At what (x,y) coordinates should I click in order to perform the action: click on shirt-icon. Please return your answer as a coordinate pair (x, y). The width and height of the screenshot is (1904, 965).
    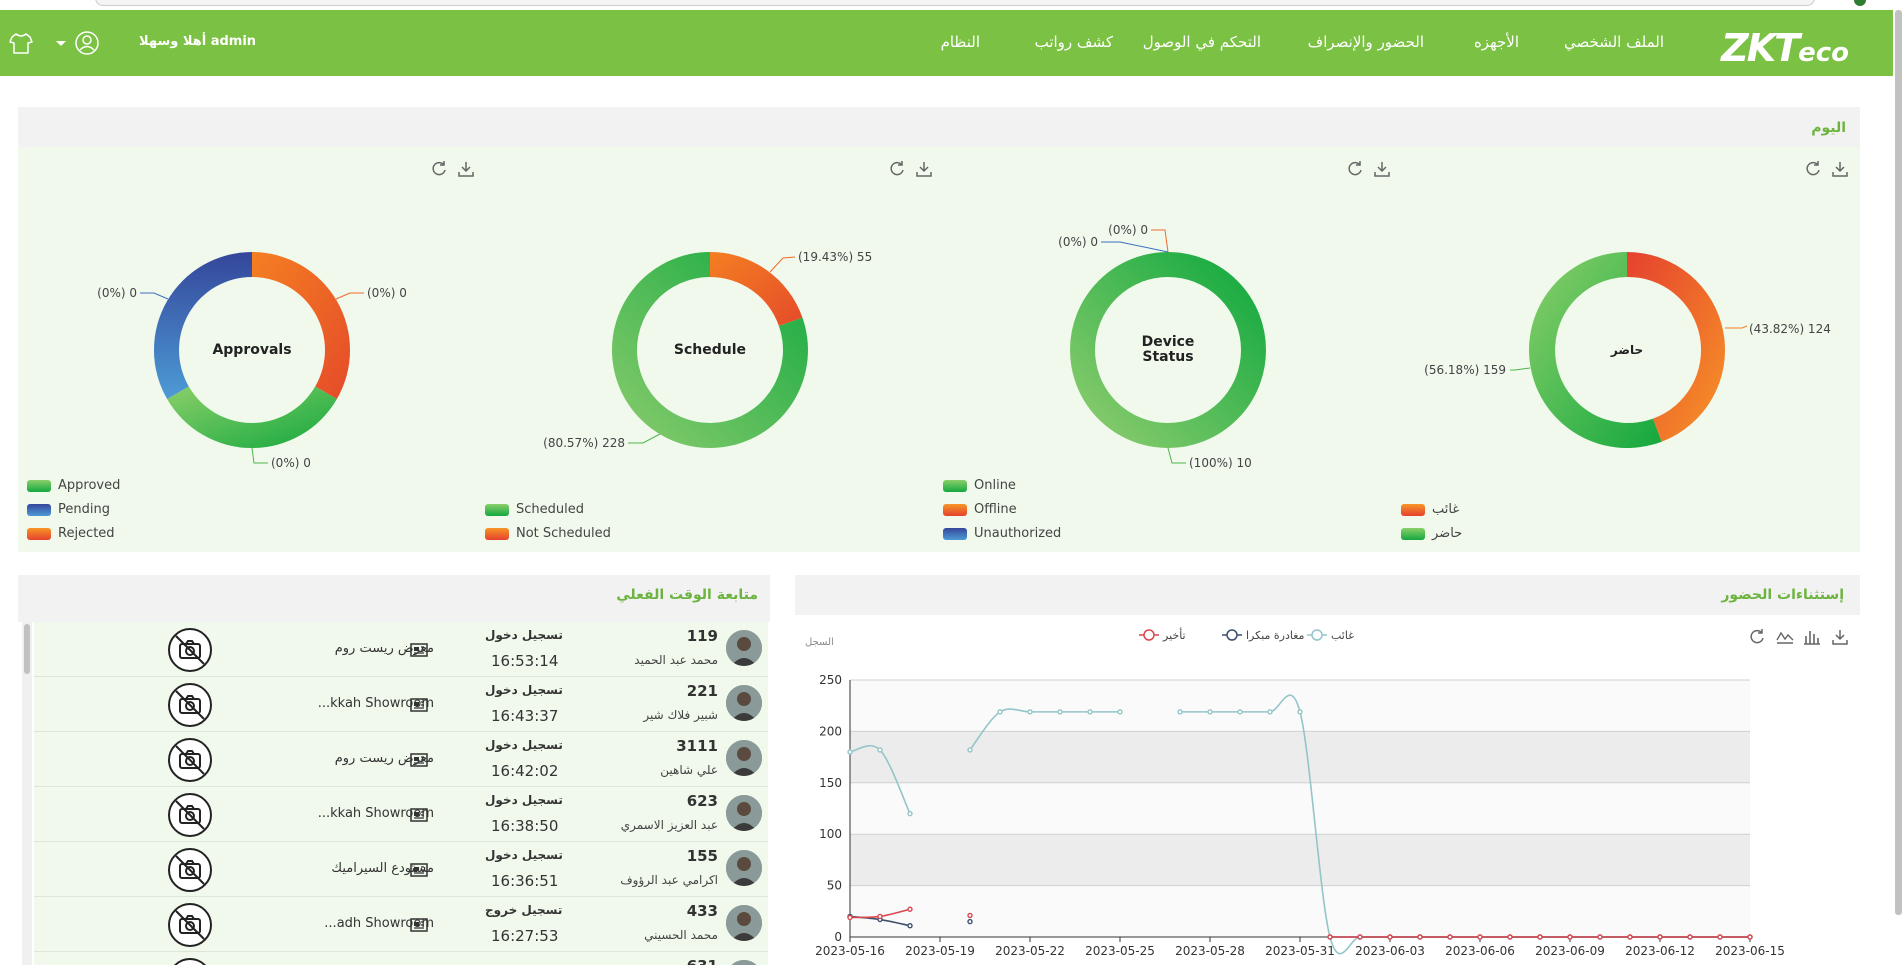
    Looking at the image, I should click on (21, 43).